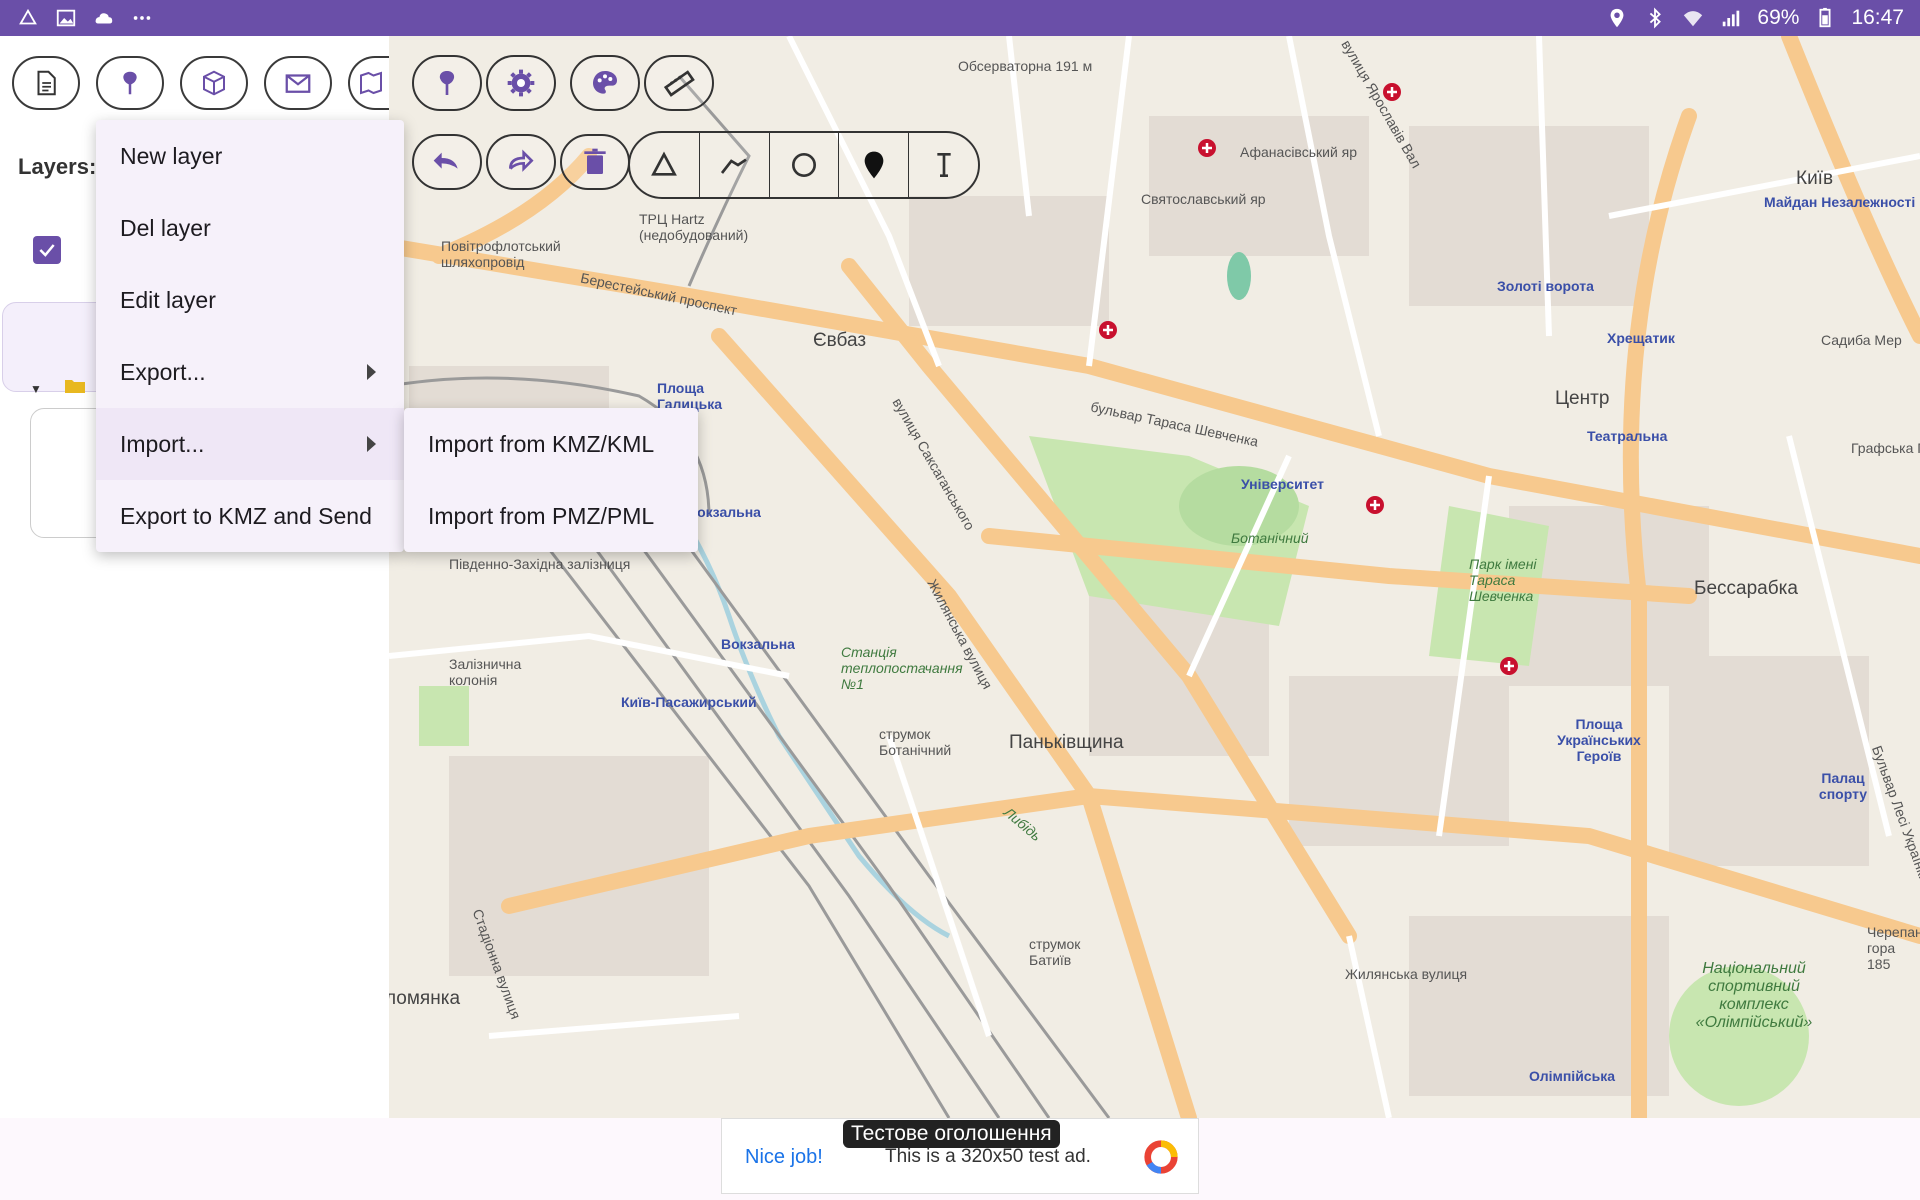 The height and width of the screenshot is (1200, 1920). What do you see at coordinates (988, 1157) in the screenshot?
I see `ad-text: This is a 320x50 test ad.` at bounding box center [988, 1157].